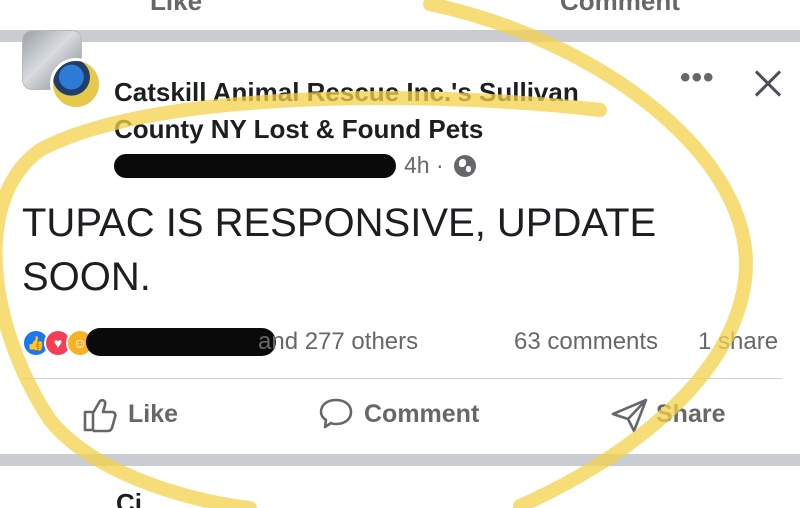  What do you see at coordinates (153, 414) in the screenshot?
I see `like-label: Like` at bounding box center [153, 414].